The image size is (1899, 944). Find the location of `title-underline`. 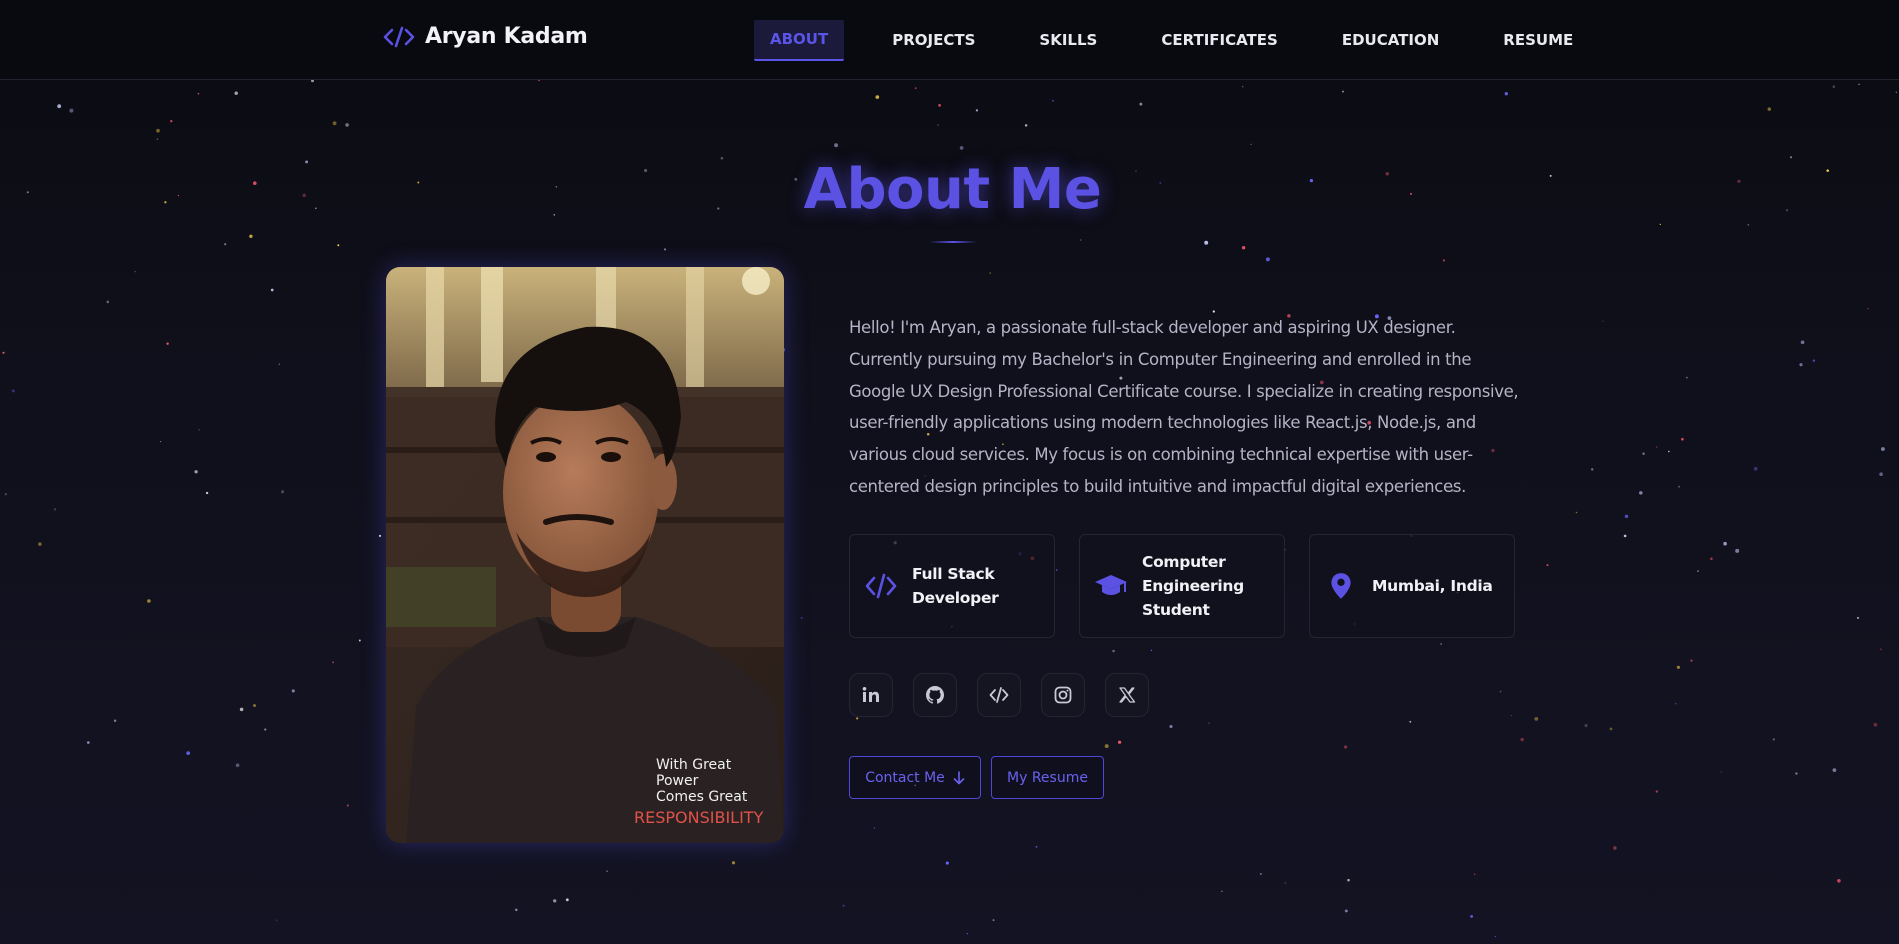

title-underline is located at coordinates (953, 242).